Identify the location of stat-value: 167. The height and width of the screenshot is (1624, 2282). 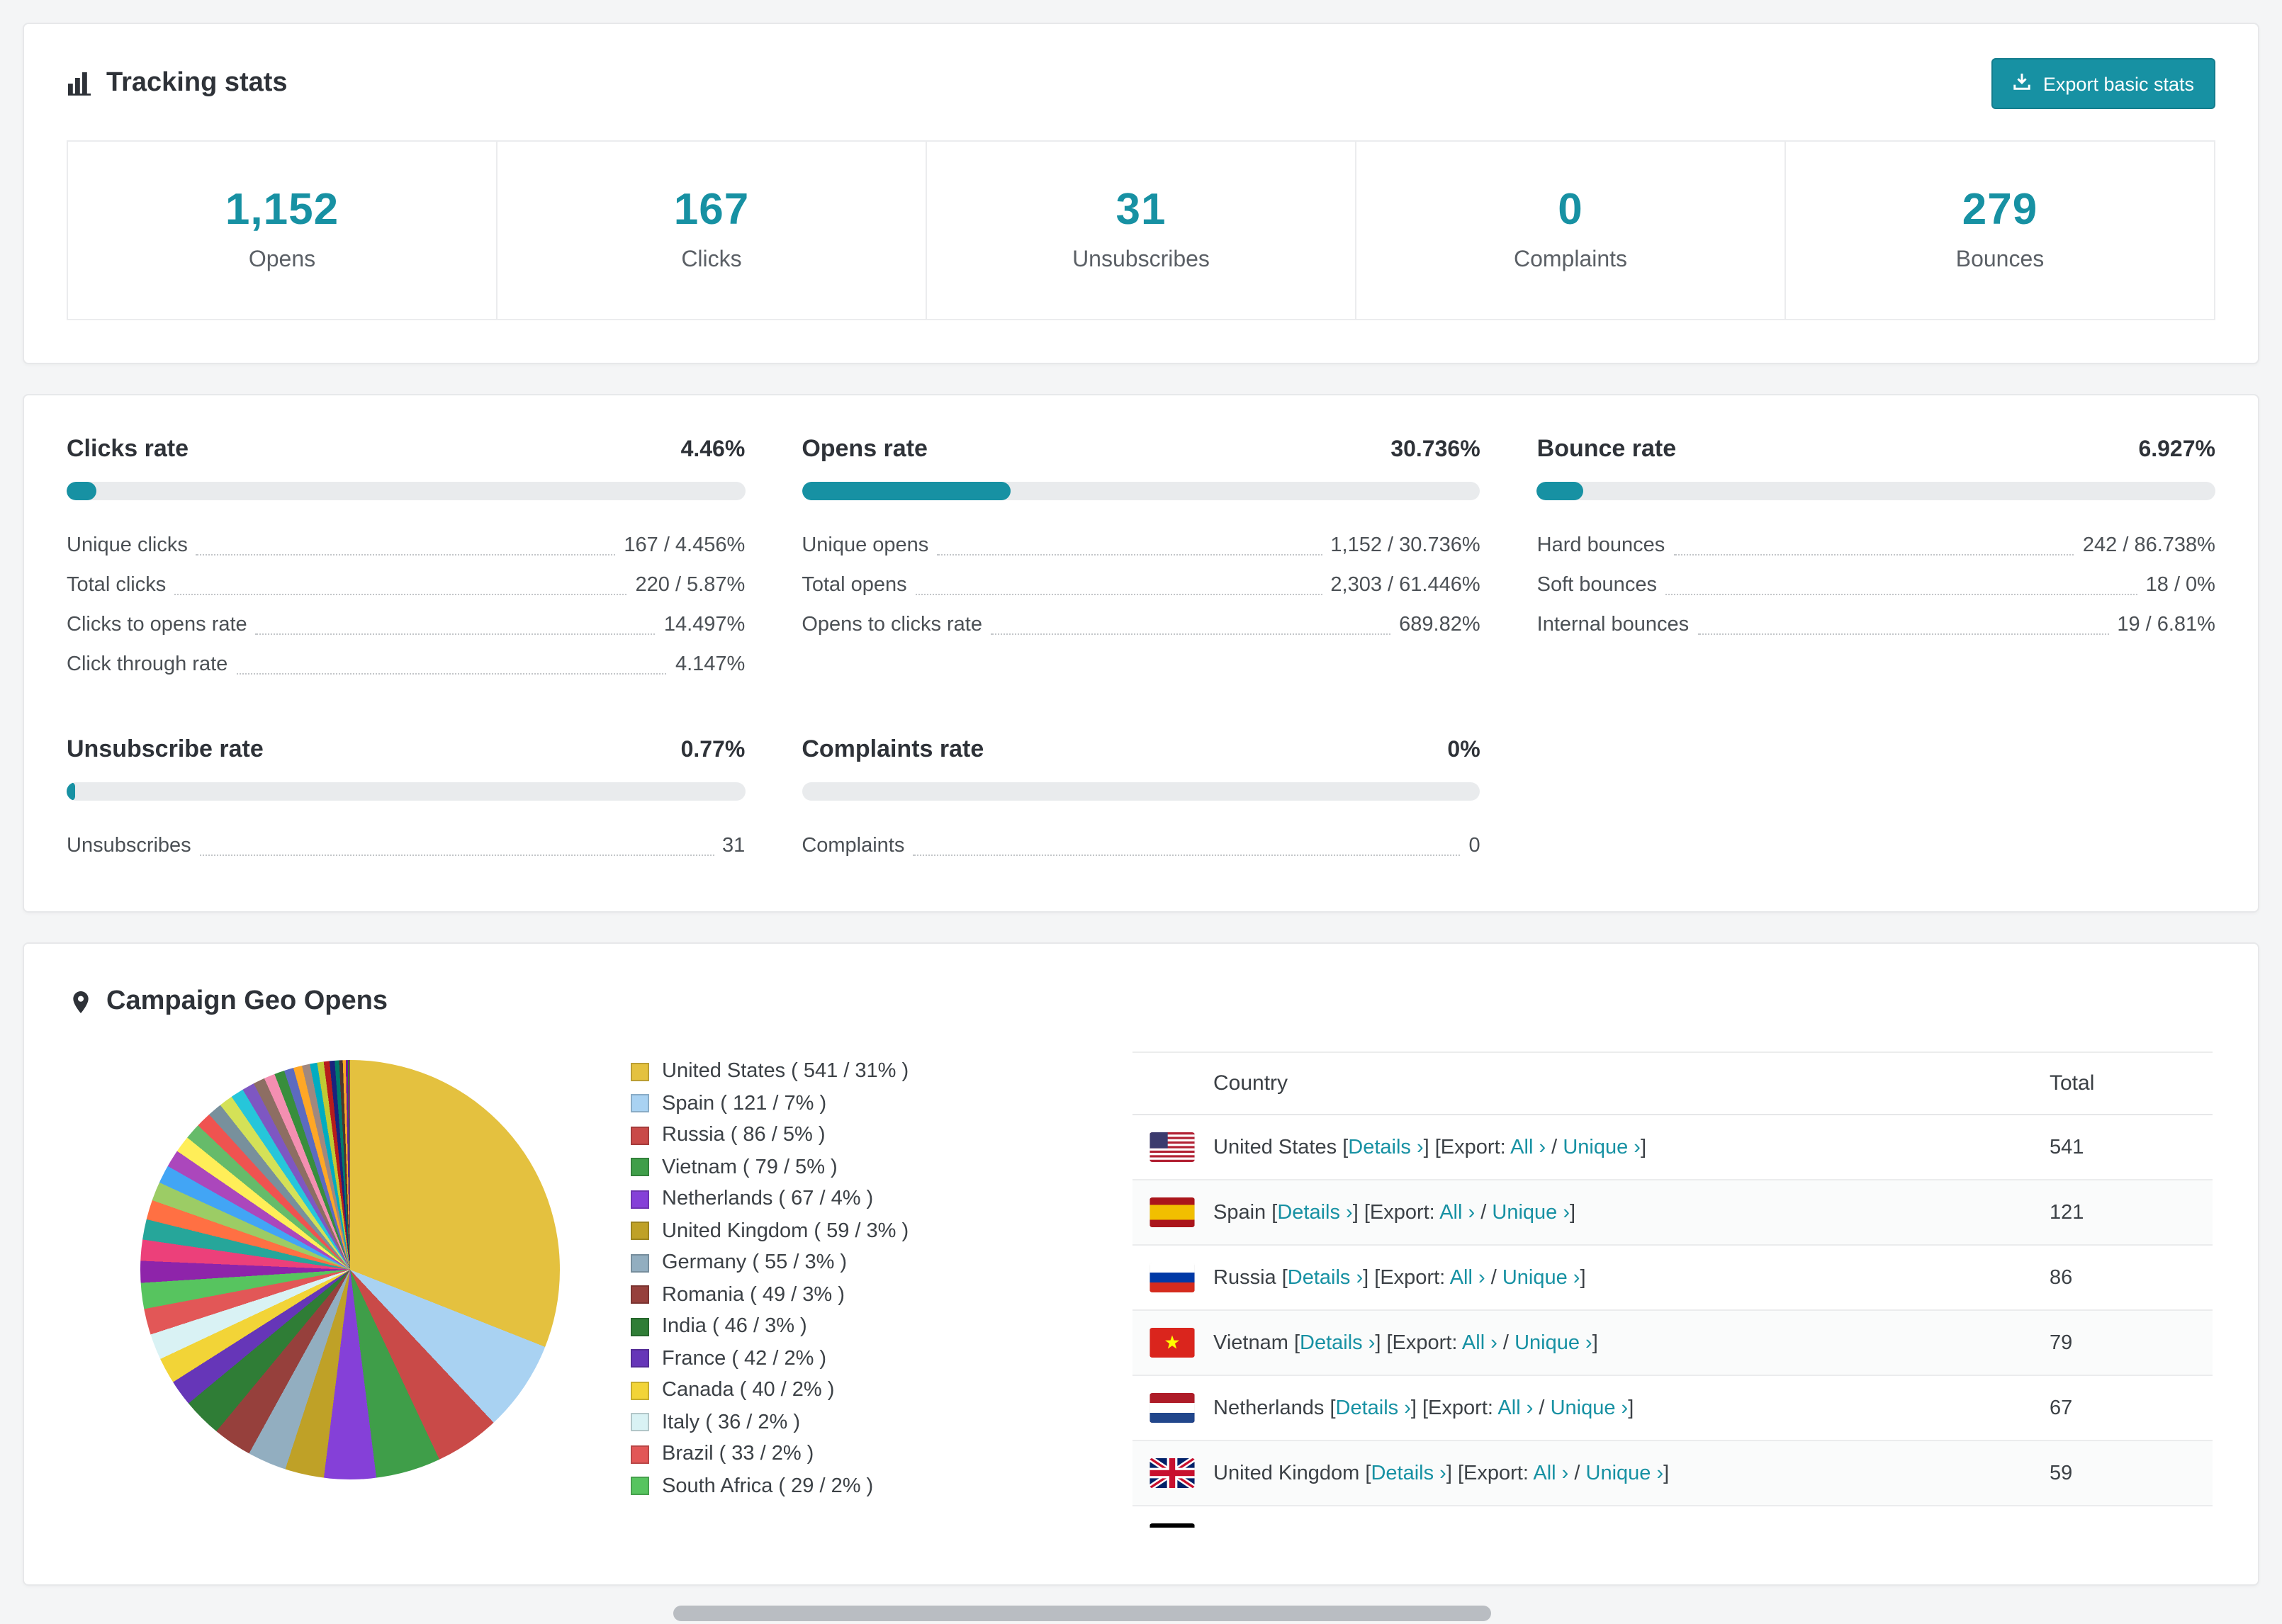
(711, 209).